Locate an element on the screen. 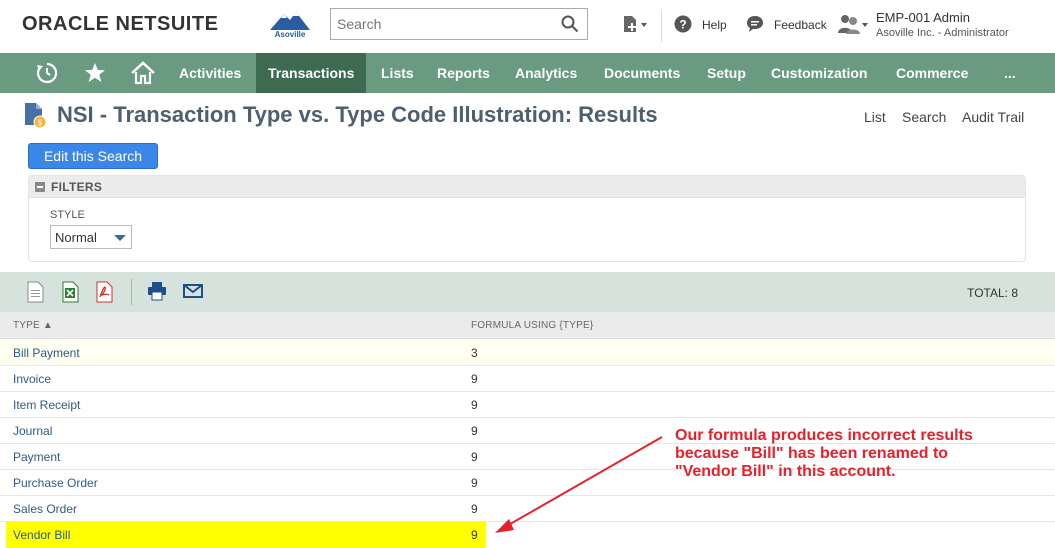 The height and width of the screenshot is (548, 1055). results-table-header: TYPE ▲ FORMULA USING {TYPE} is located at coordinates (527, 325).